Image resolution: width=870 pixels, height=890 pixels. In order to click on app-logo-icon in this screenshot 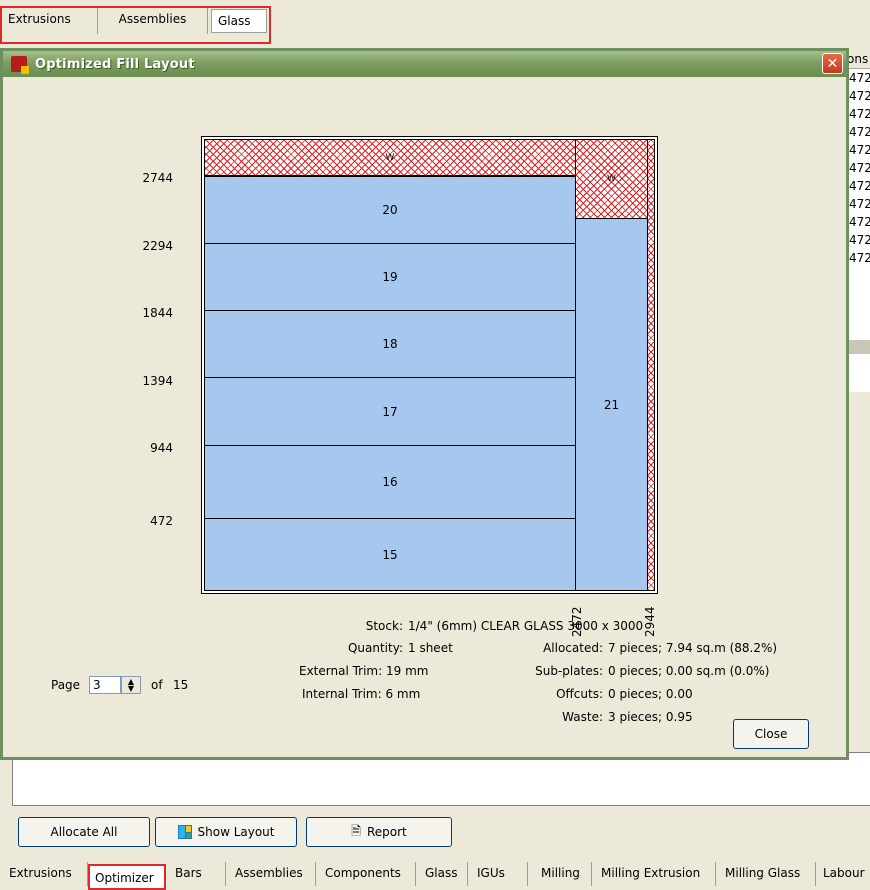, I will do `click(20, 65)`.